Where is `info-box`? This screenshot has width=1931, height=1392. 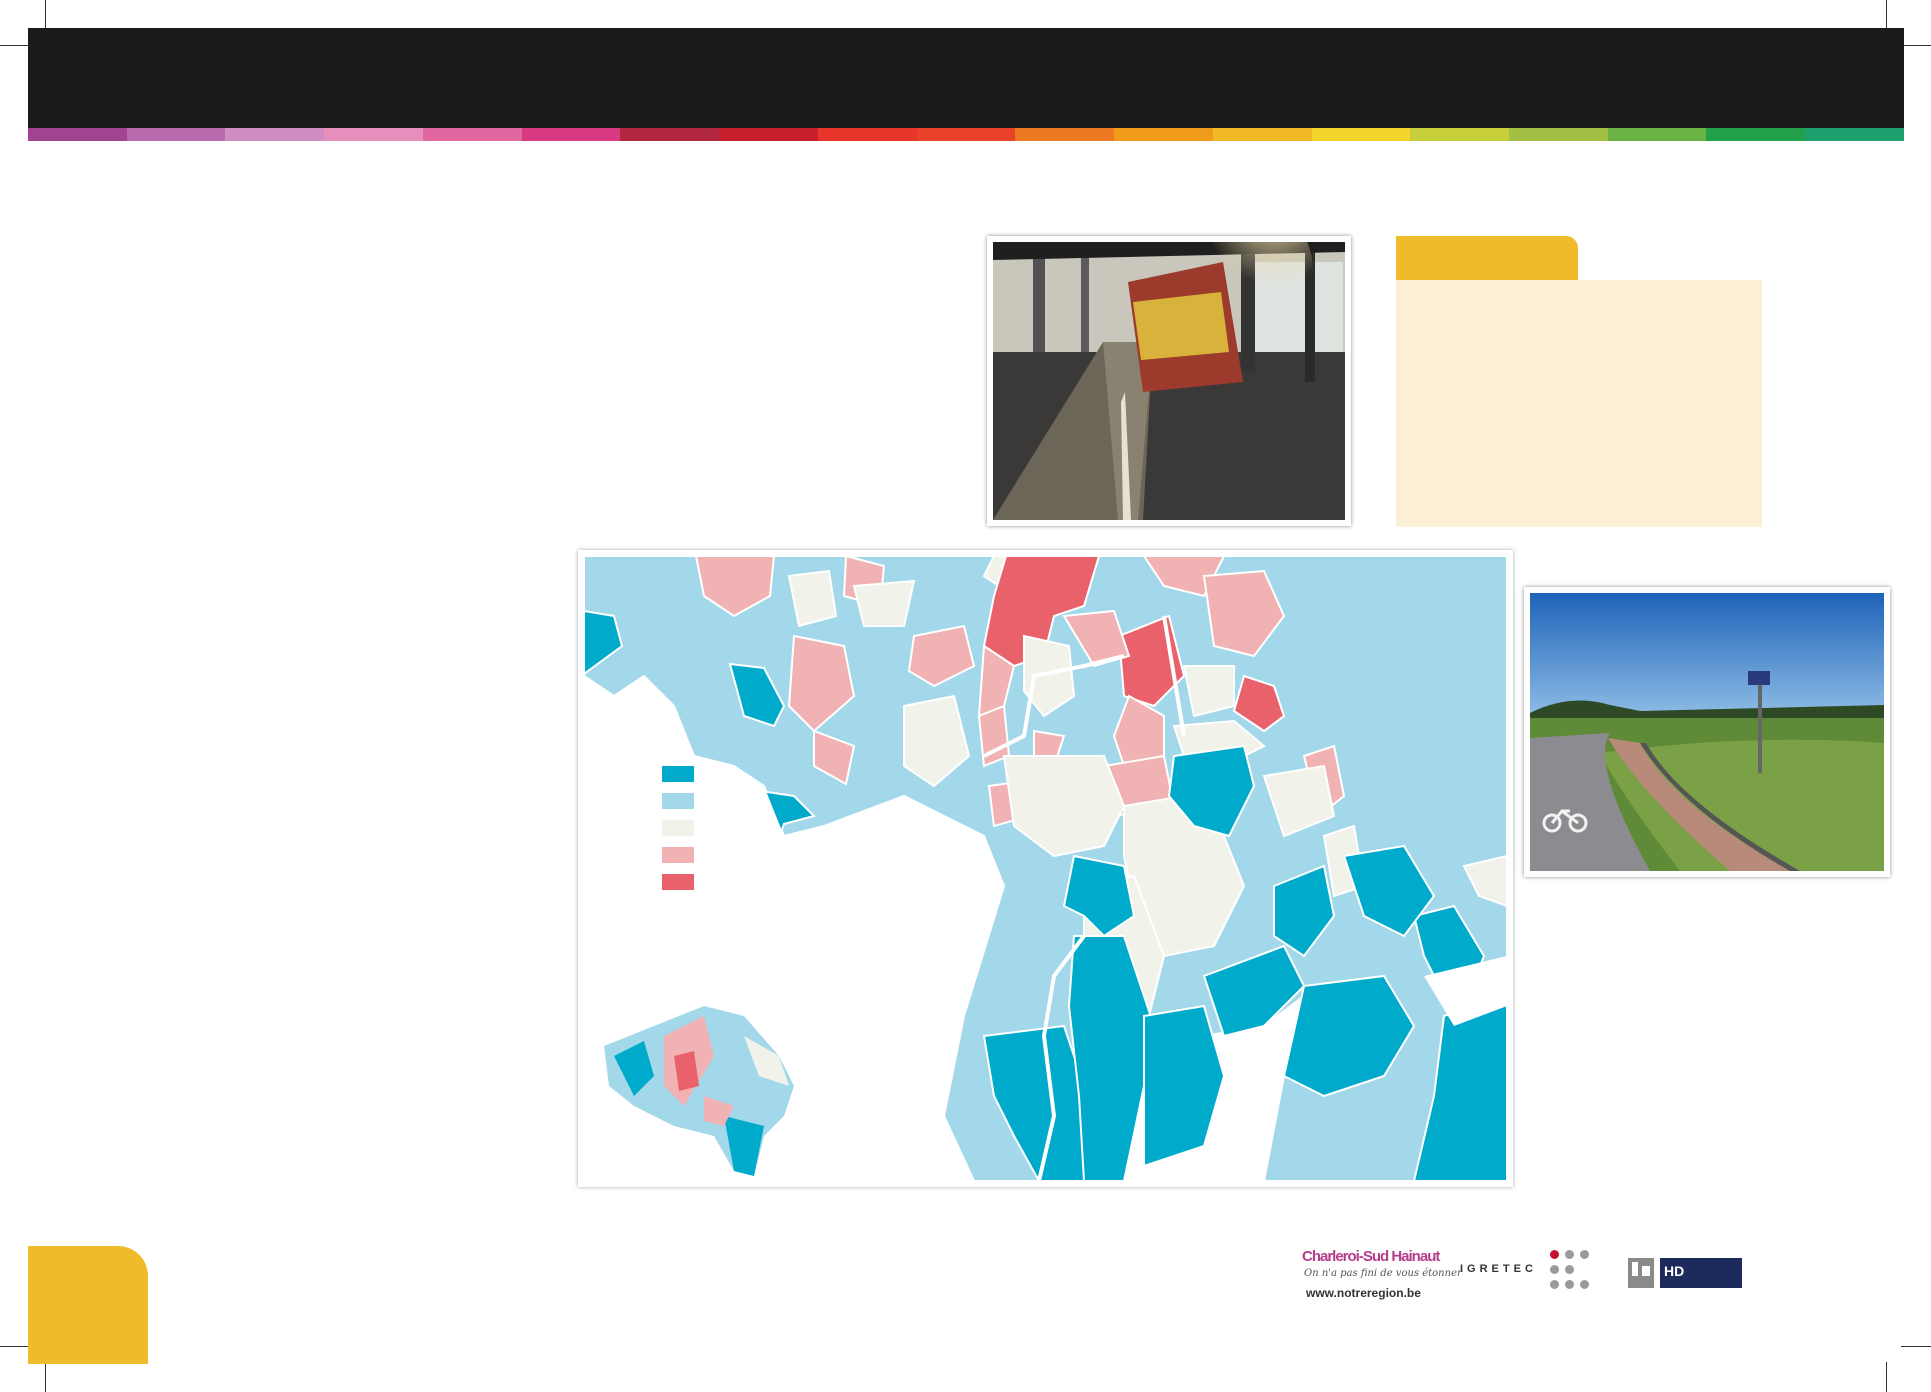
info-box is located at coordinates (1579, 403).